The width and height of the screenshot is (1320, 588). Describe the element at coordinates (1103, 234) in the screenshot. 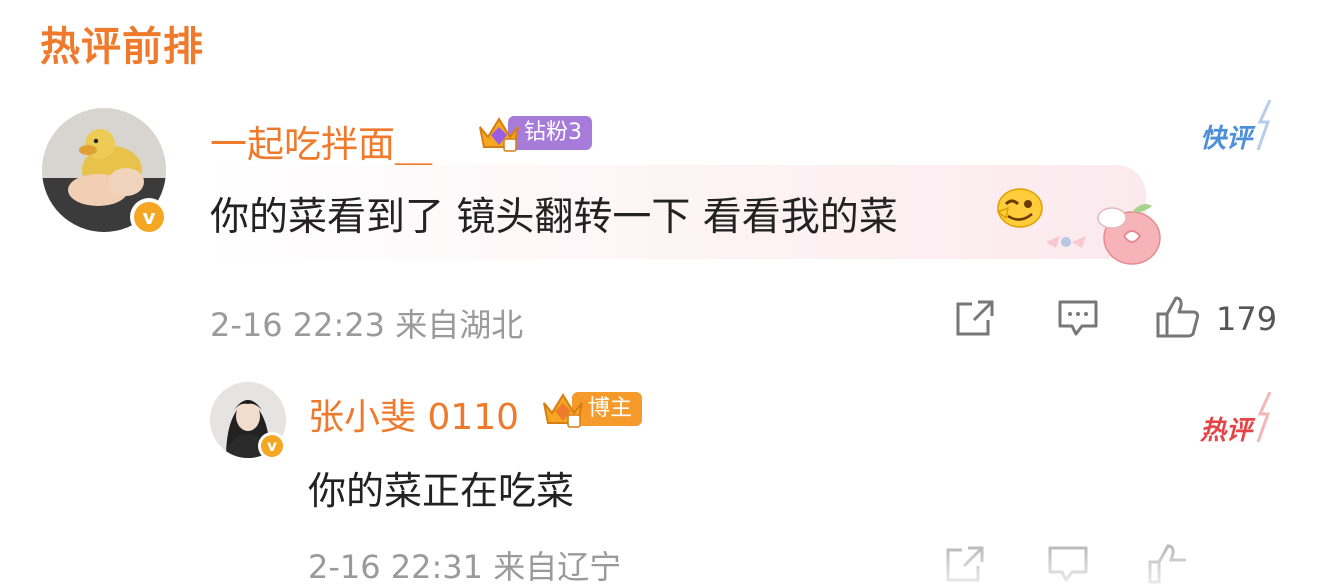

I see `bunny-apple-sticker-icon` at that location.